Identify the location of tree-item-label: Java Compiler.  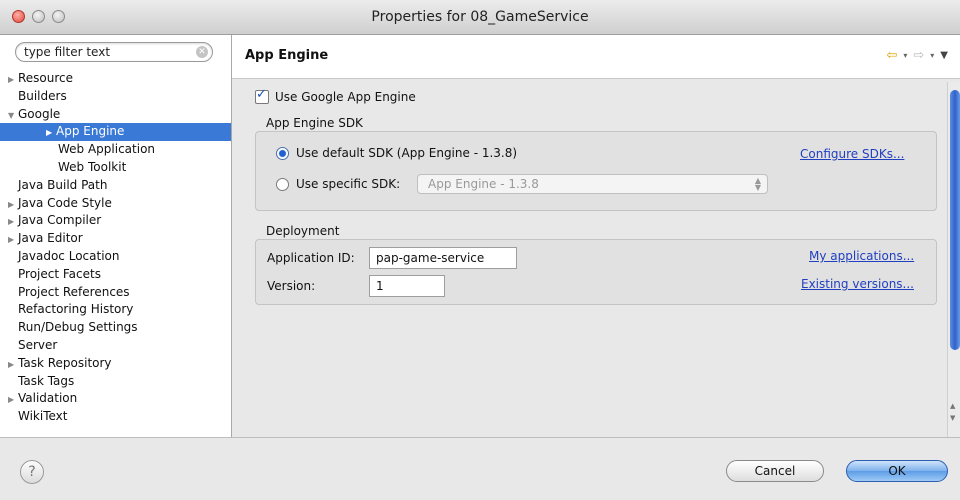
(60, 220).